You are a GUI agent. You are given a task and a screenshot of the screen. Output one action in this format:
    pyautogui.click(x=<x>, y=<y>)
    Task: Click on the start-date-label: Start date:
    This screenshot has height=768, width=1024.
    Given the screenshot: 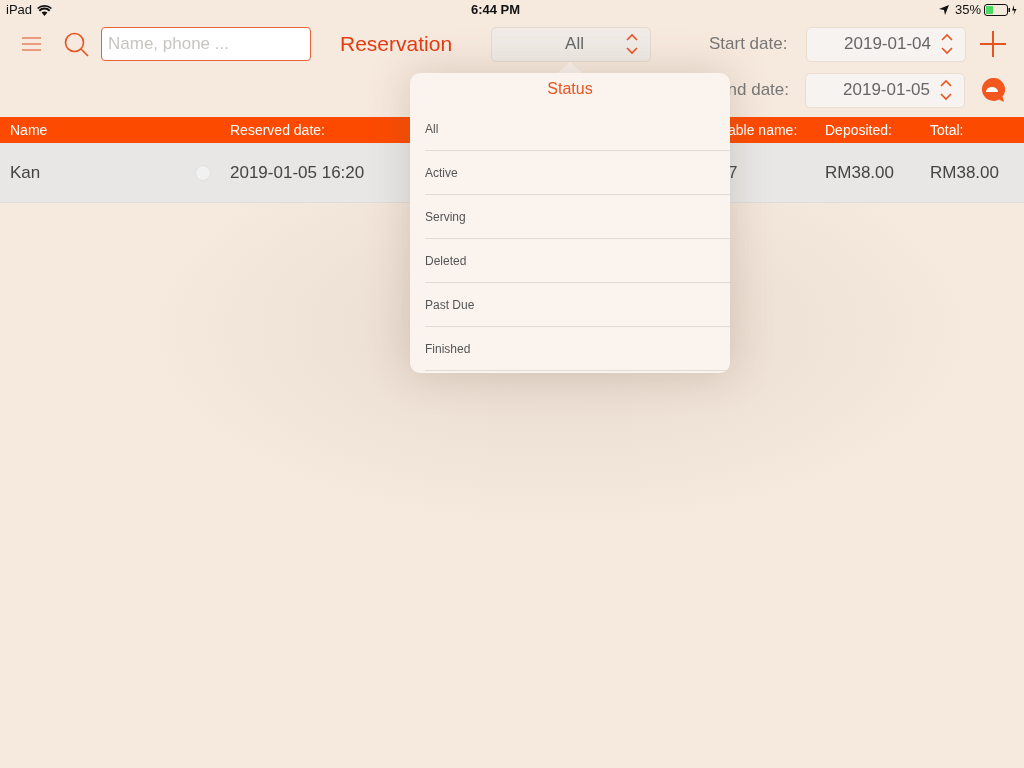 What is the action you would take?
    pyautogui.click(x=749, y=44)
    